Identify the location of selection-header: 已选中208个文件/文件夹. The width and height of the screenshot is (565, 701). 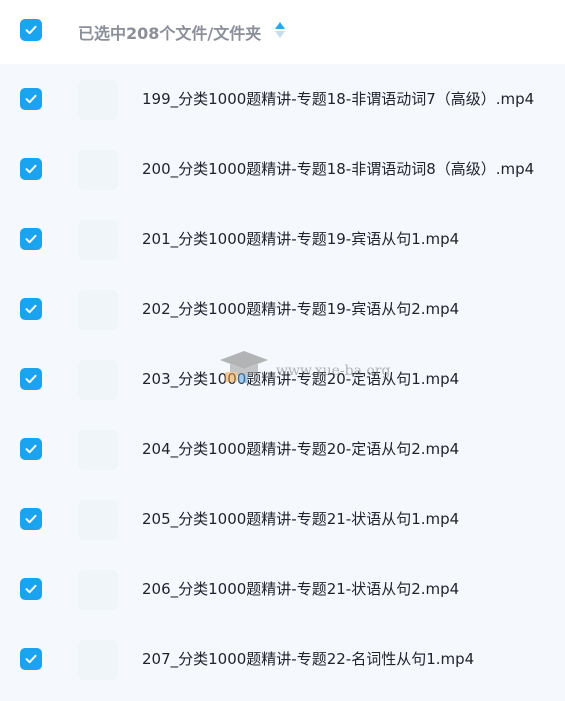
(282, 32).